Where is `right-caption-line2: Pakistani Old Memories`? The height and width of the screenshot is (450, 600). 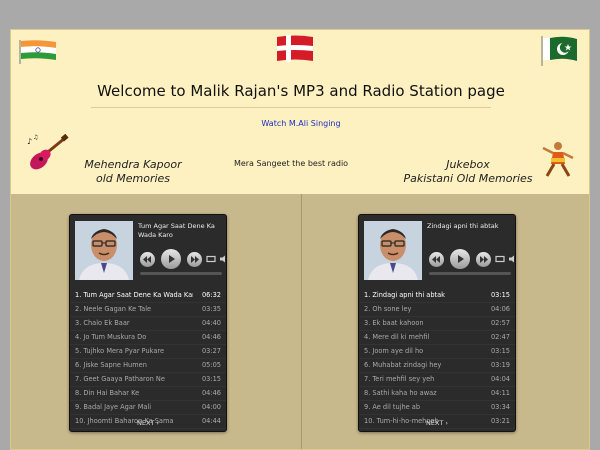
right-caption-line2: Pakistani Old Memories is located at coordinates (468, 178).